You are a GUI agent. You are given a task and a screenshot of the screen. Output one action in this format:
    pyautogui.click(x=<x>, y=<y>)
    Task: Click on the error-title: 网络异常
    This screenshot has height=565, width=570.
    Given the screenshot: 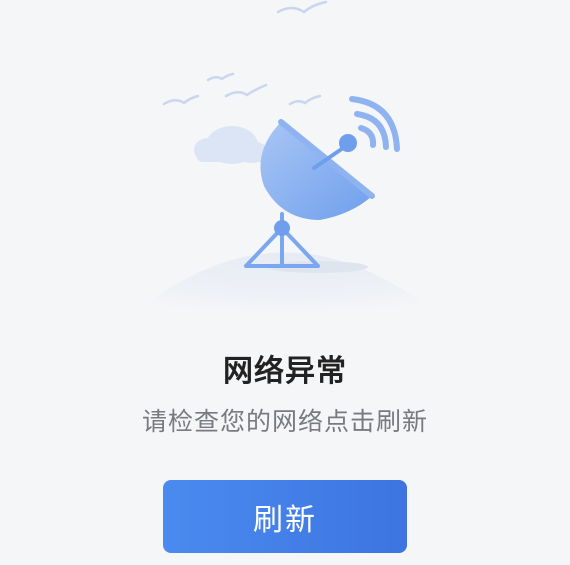 What is the action you would take?
    pyautogui.click(x=285, y=371)
    